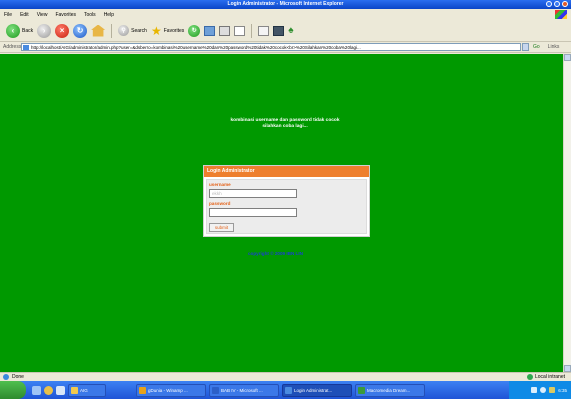 Image resolution: width=571 pixels, height=399 pixels. What do you see at coordinates (361, 390) in the screenshot?
I see `dreamweaver-icon` at bounding box center [361, 390].